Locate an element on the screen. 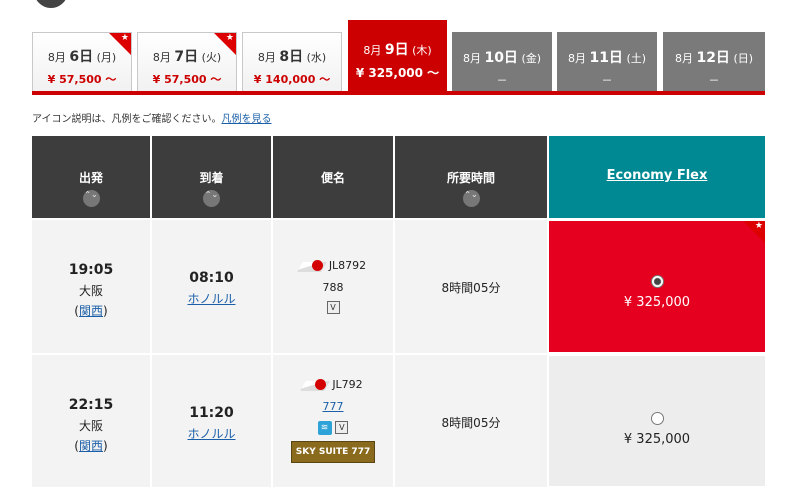 The height and width of the screenshot is (502, 790). row1-depart: 19:05 大阪 (関西) is located at coordinates (91, 286).